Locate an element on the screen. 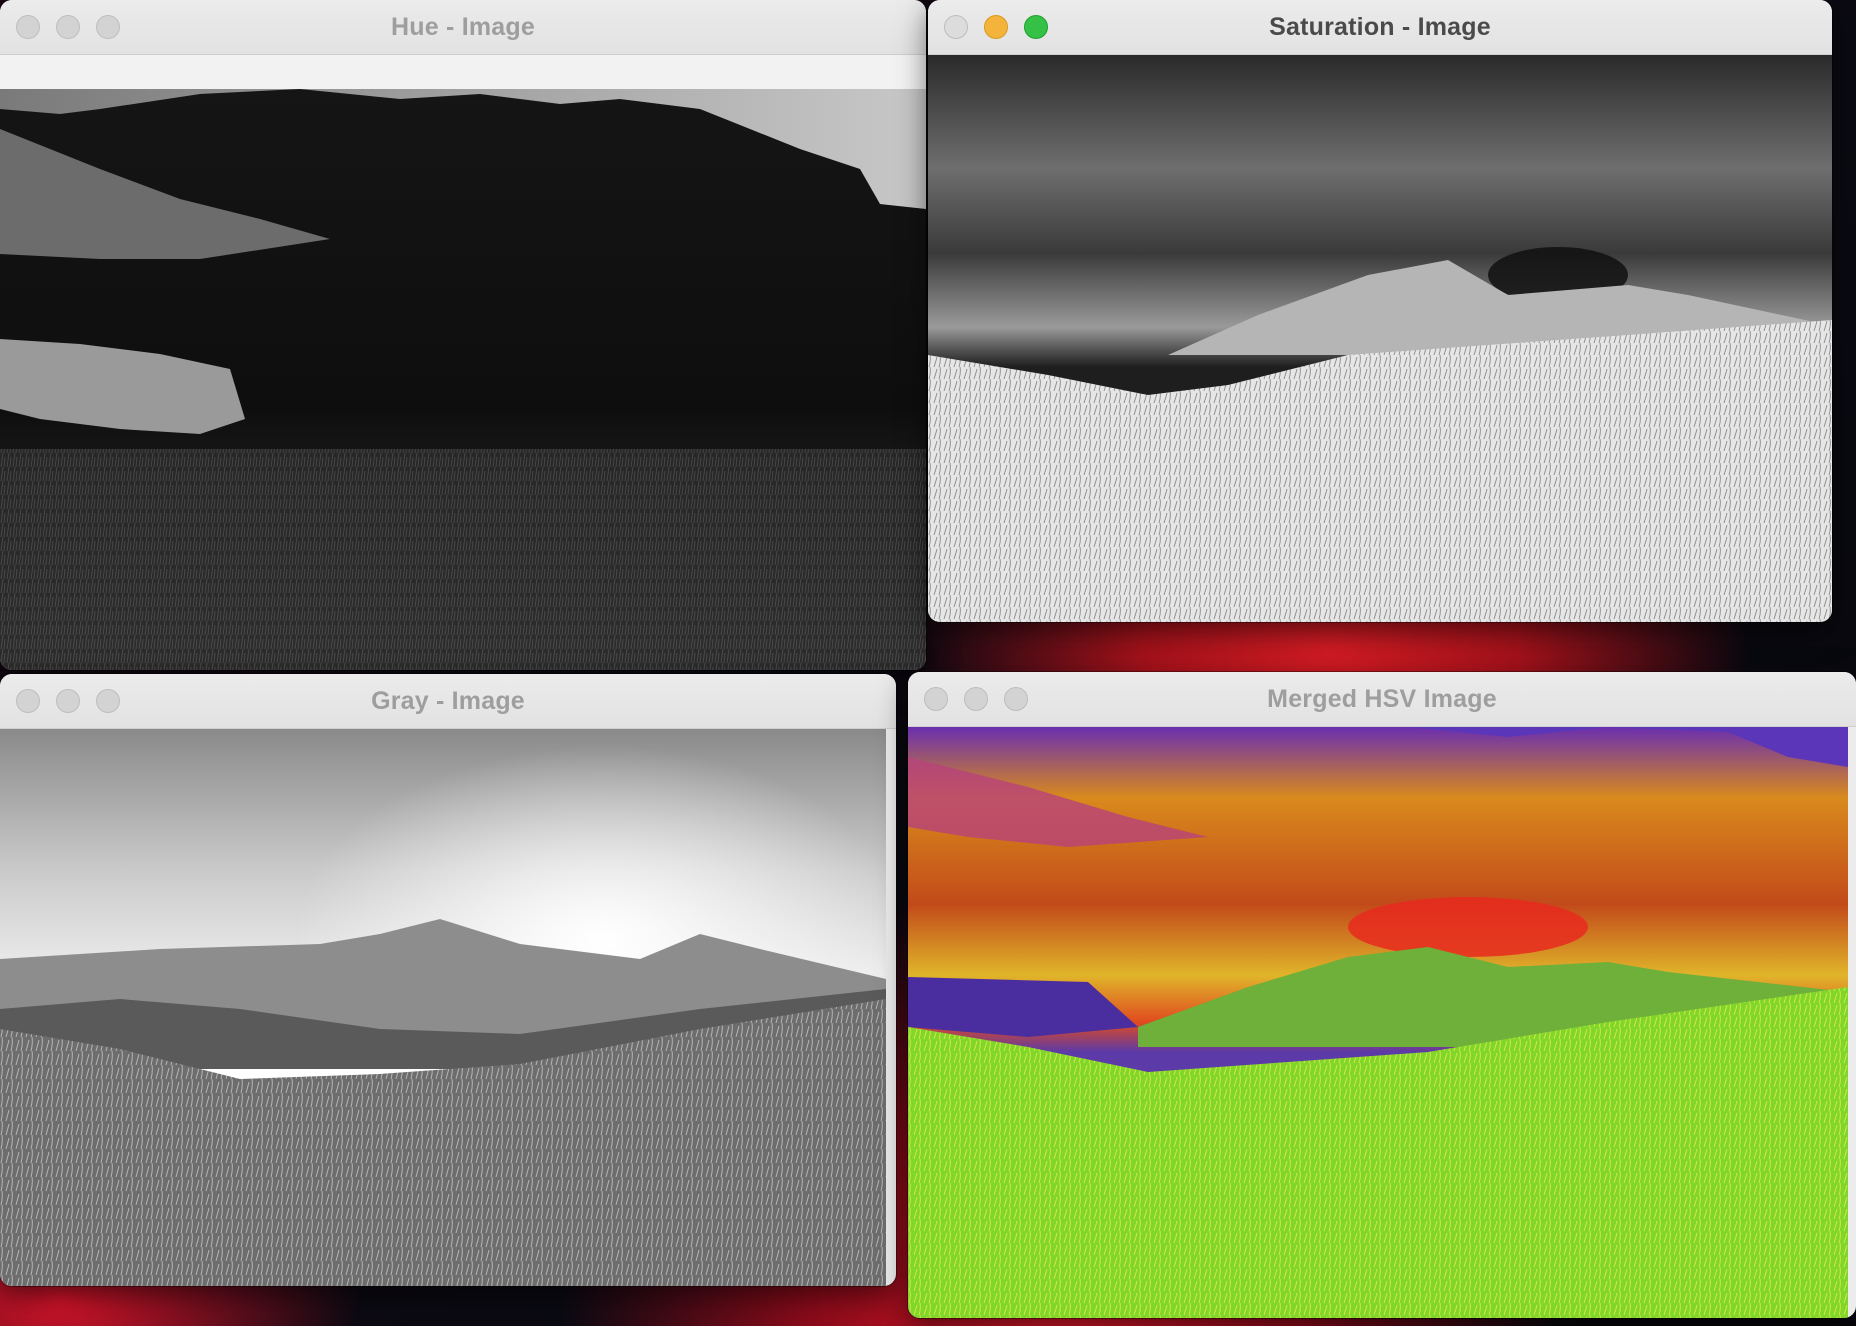 The image size is (1856, 1326). window-title: Hue - Image is located at coordinates (463, 27).